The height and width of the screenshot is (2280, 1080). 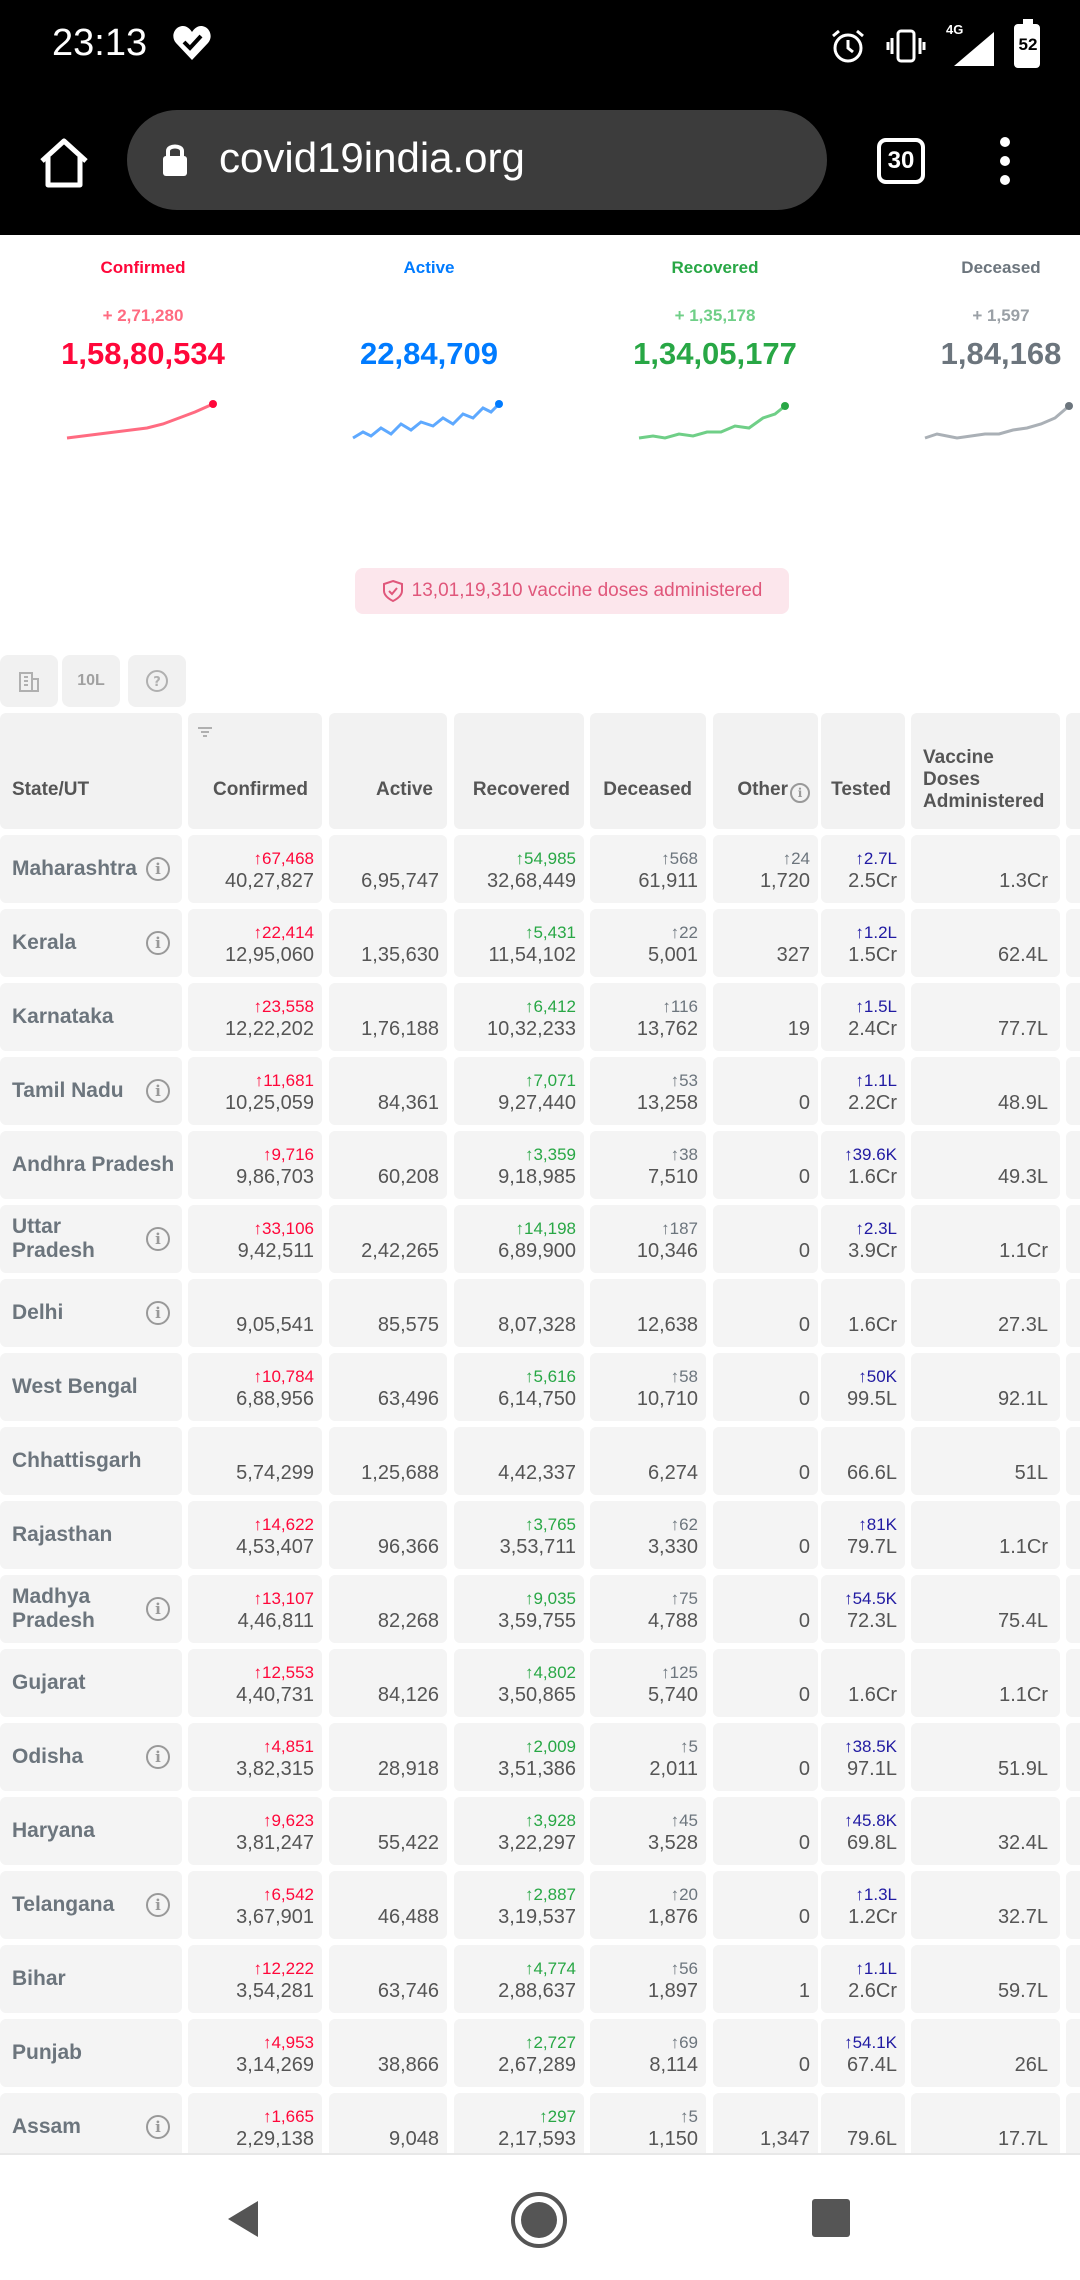 What do you see at coordinates (765, 771) in the screenshot?
I see `header-other: Other i` at bounding box center [765, 771].